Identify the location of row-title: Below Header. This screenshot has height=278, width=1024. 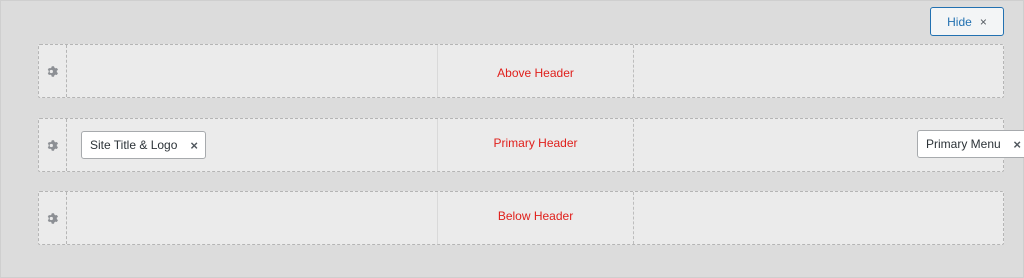
(535, 216).